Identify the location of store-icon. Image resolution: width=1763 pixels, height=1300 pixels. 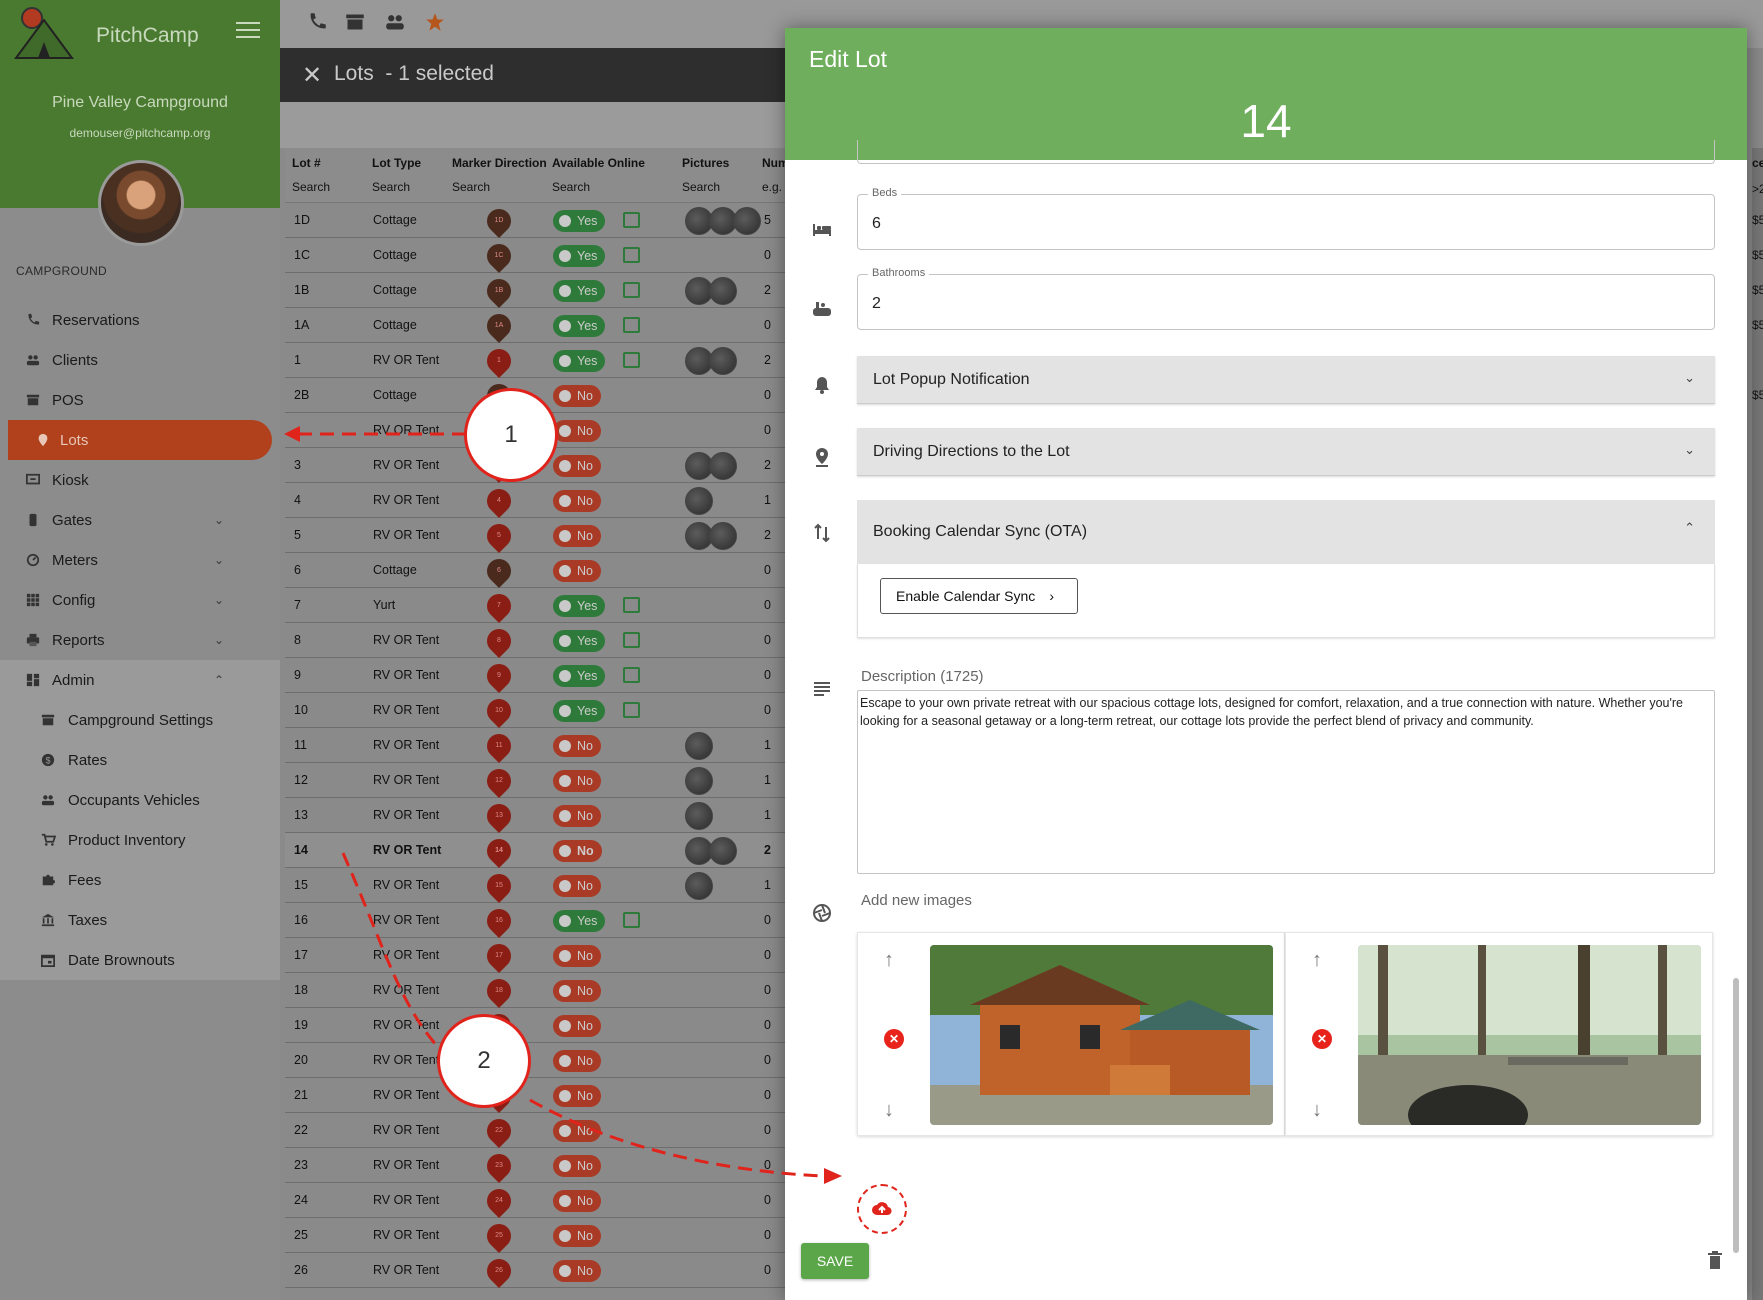
(355, 22).